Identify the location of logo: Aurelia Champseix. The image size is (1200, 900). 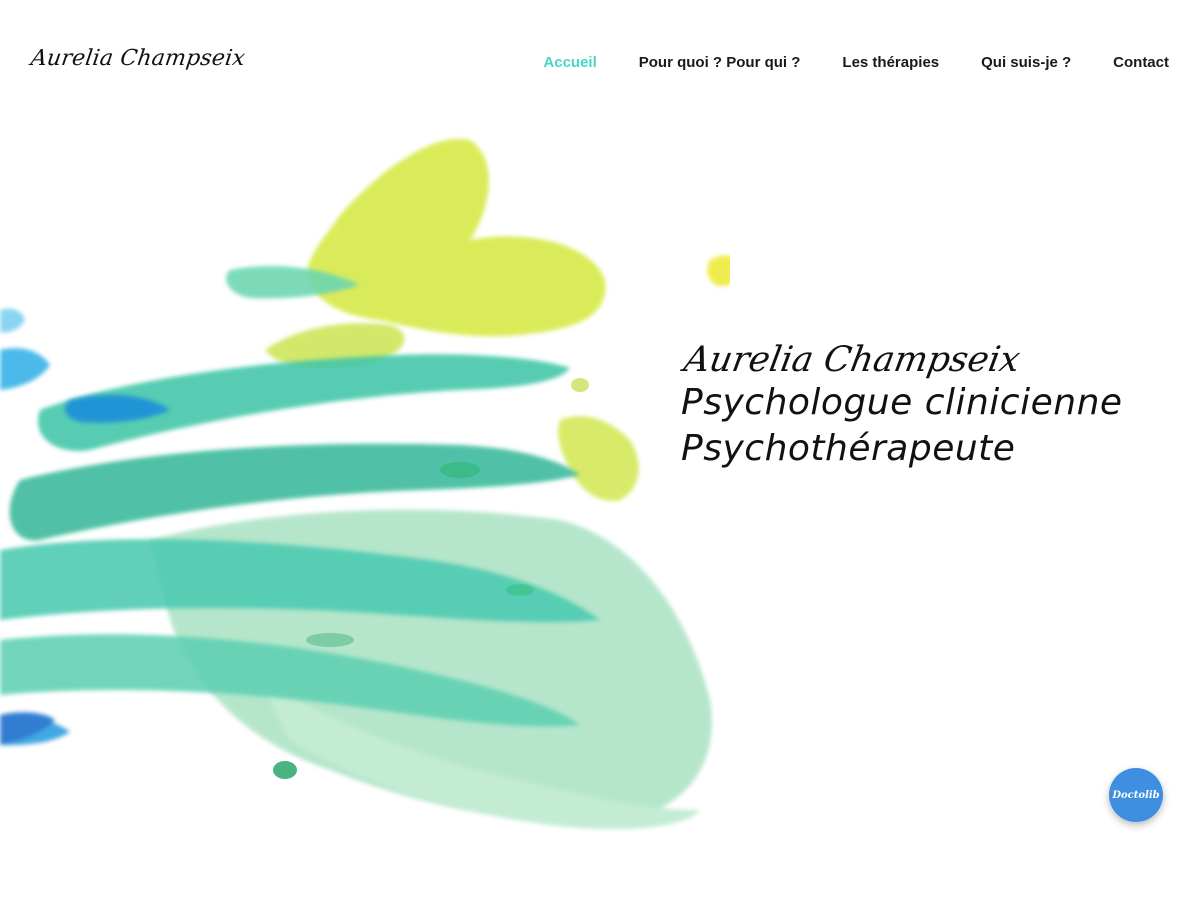
(138, 58).